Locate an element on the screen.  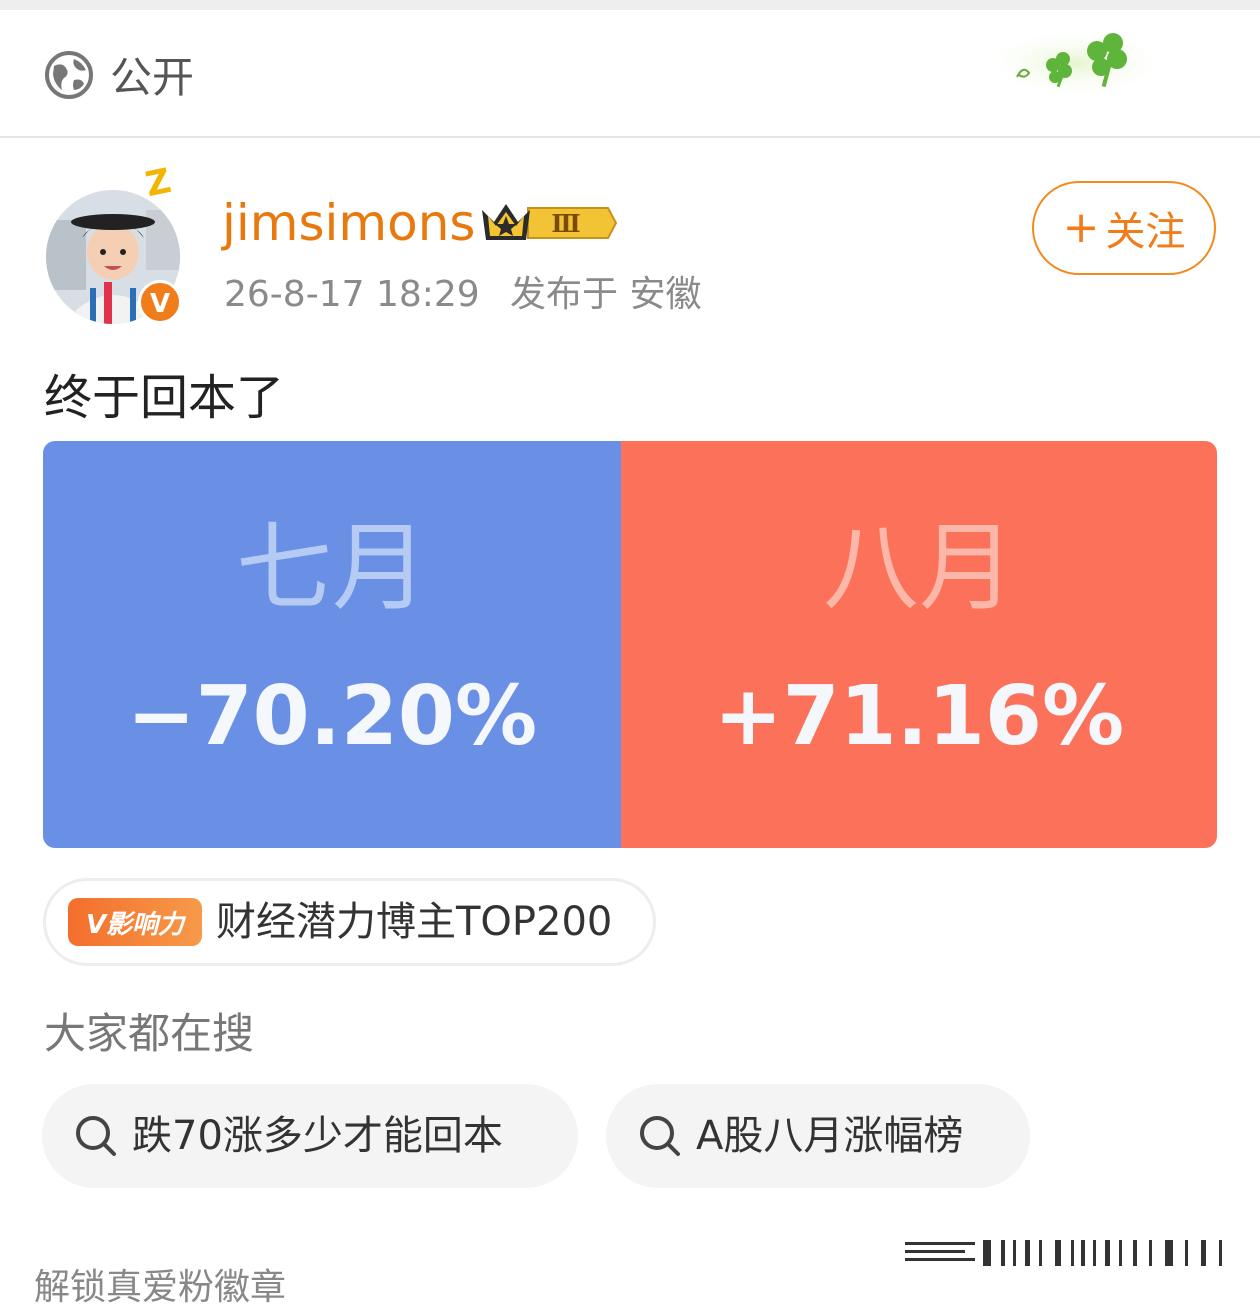
search-chip: 跌70涨多少才能回本 is located at coordinates (310, 1136).